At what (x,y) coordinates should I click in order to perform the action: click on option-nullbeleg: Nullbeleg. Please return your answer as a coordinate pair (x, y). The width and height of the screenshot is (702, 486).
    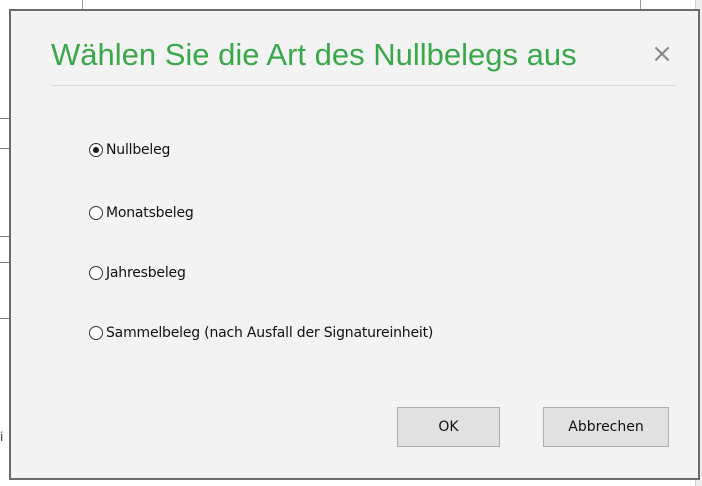
    Looking at the image, I should click on (129, 150).